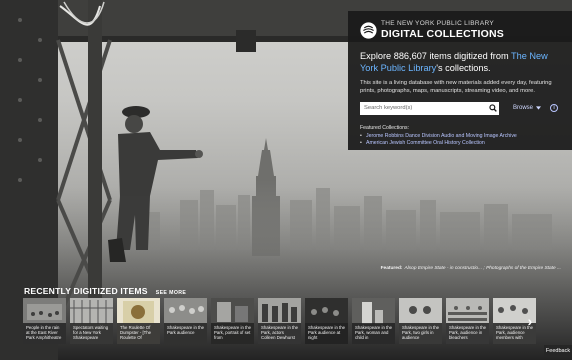 The image size is (572, 360). Describe the element at coordinates (171, 293) in the screenshot. I see `see-more-link: SEE MORE` at that location.